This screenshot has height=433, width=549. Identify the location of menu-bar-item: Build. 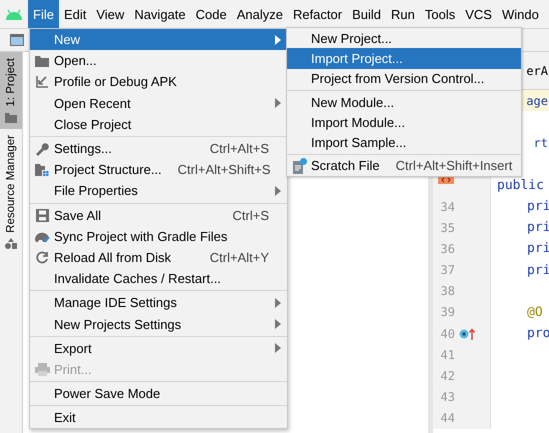
(366, 14).